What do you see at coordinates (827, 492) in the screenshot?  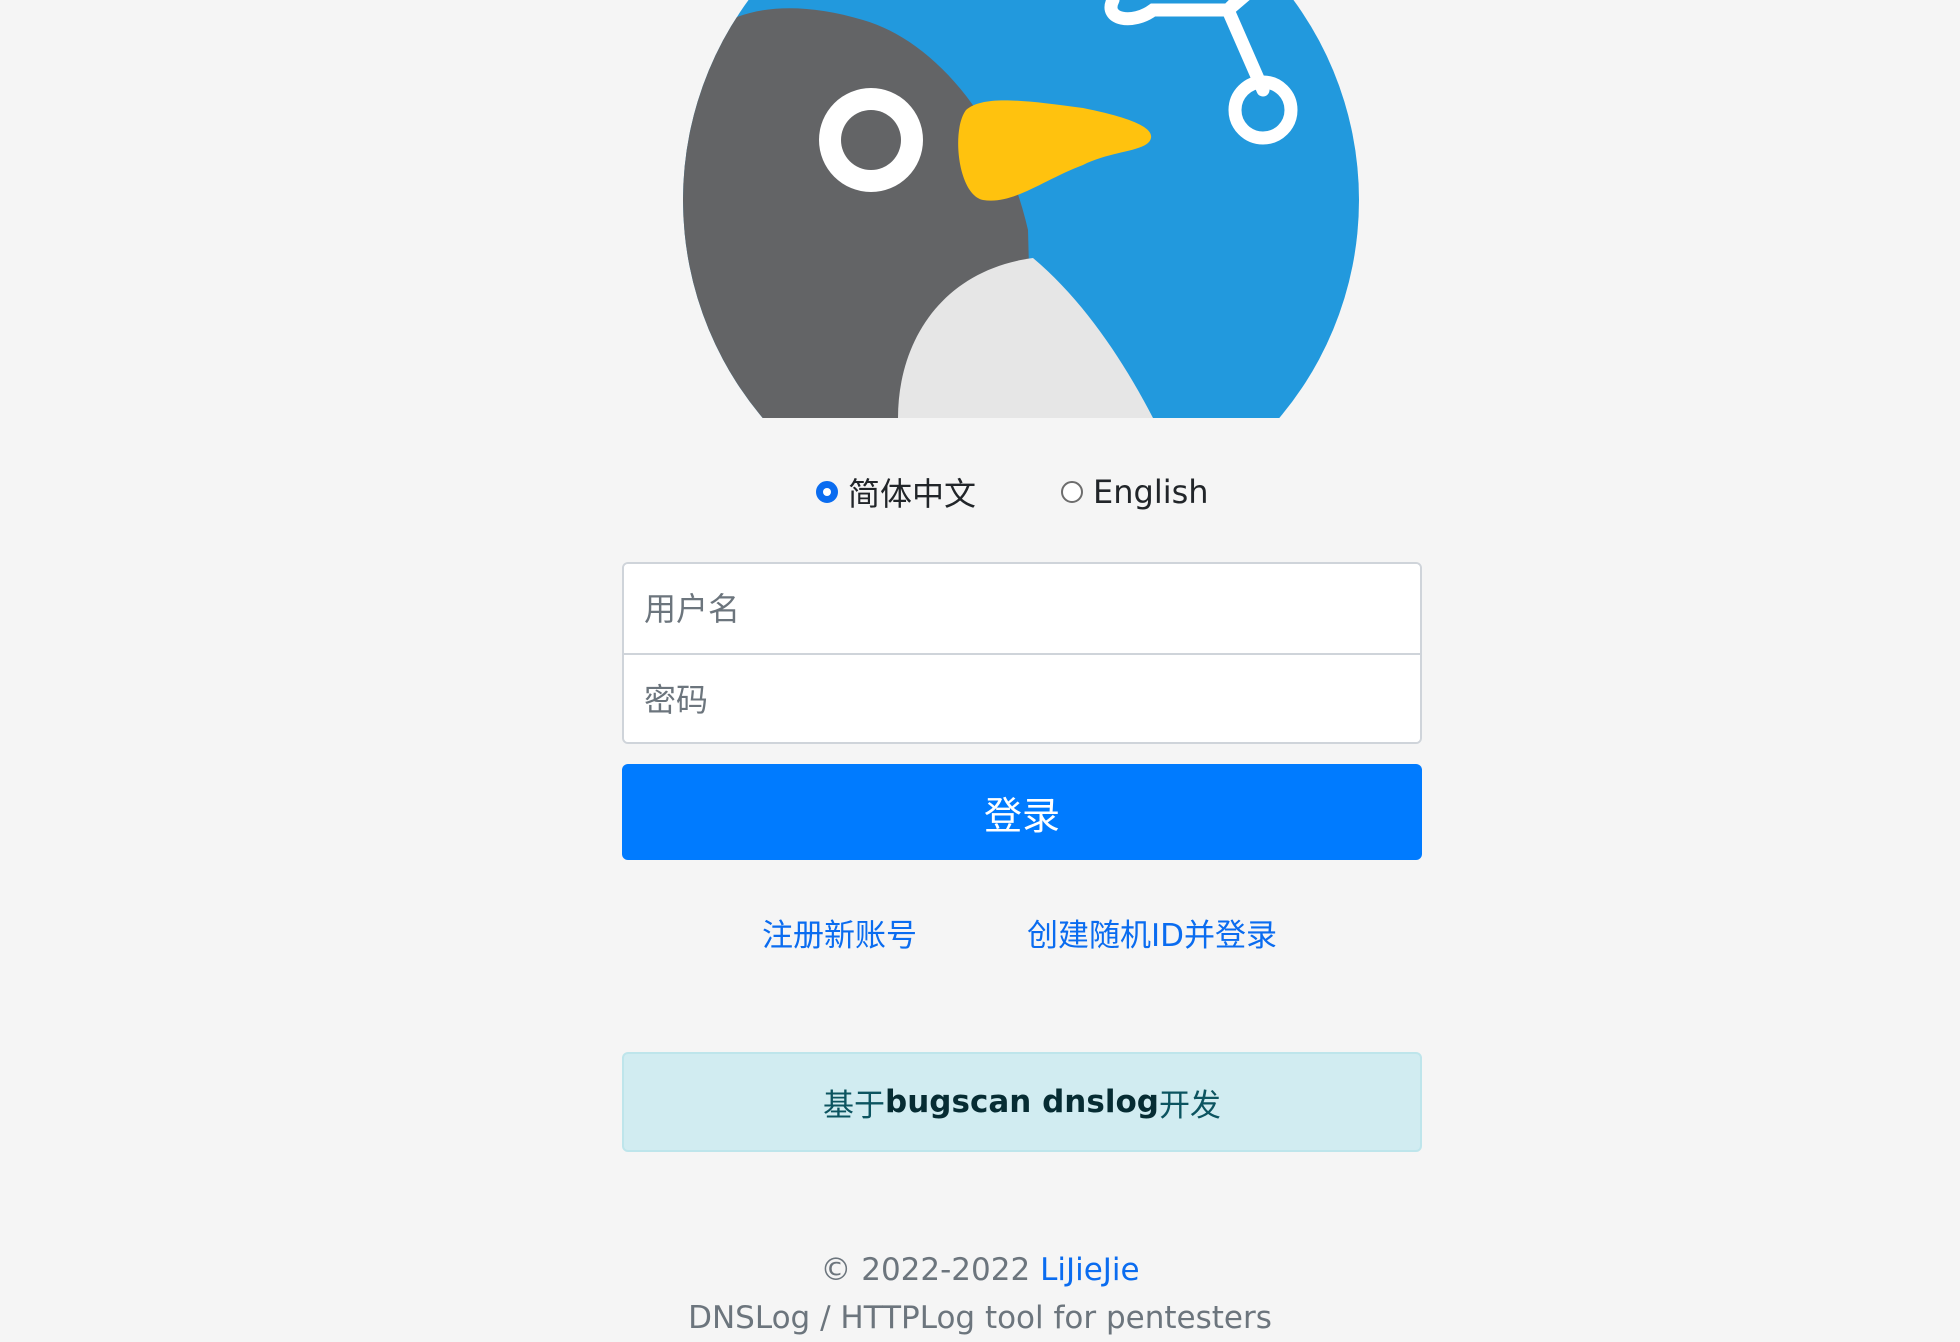 I see `language-radio-zh` at bounding box center [827, 492].